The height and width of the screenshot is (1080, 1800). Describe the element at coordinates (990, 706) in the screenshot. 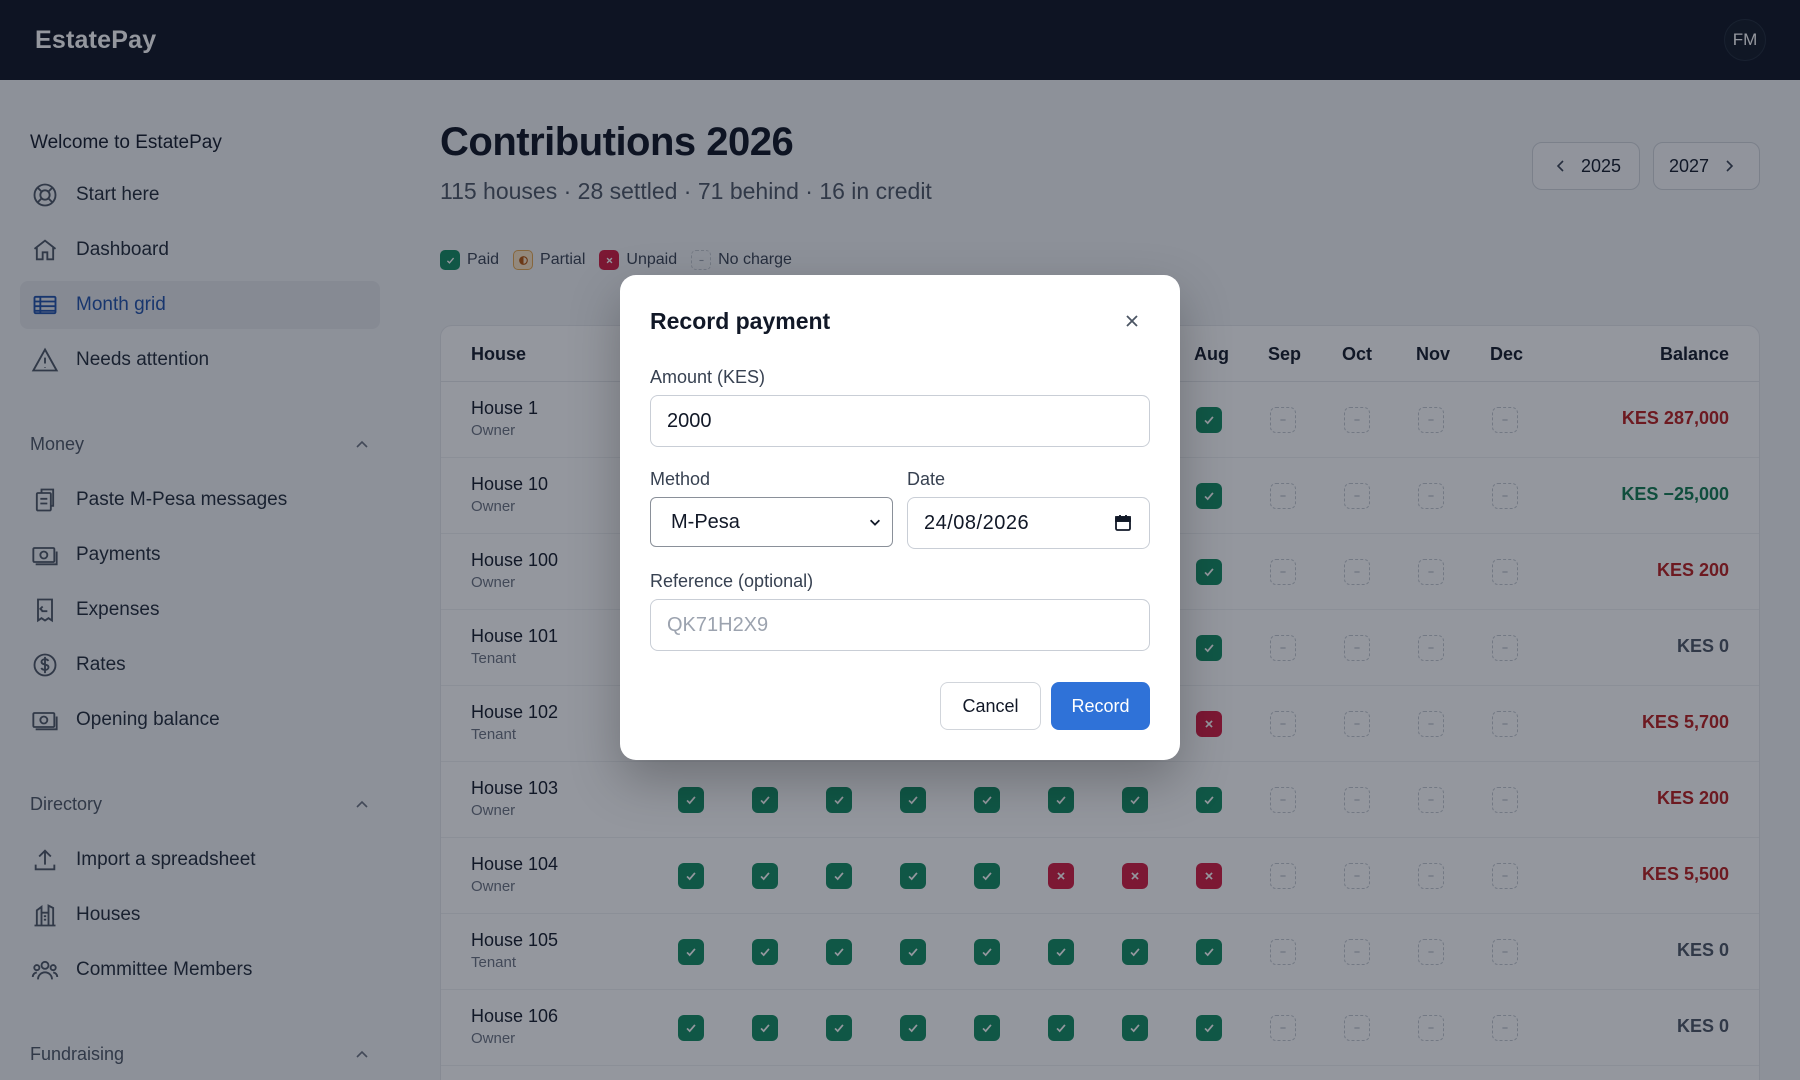

I see `cancel-button: Cancel` at that location.